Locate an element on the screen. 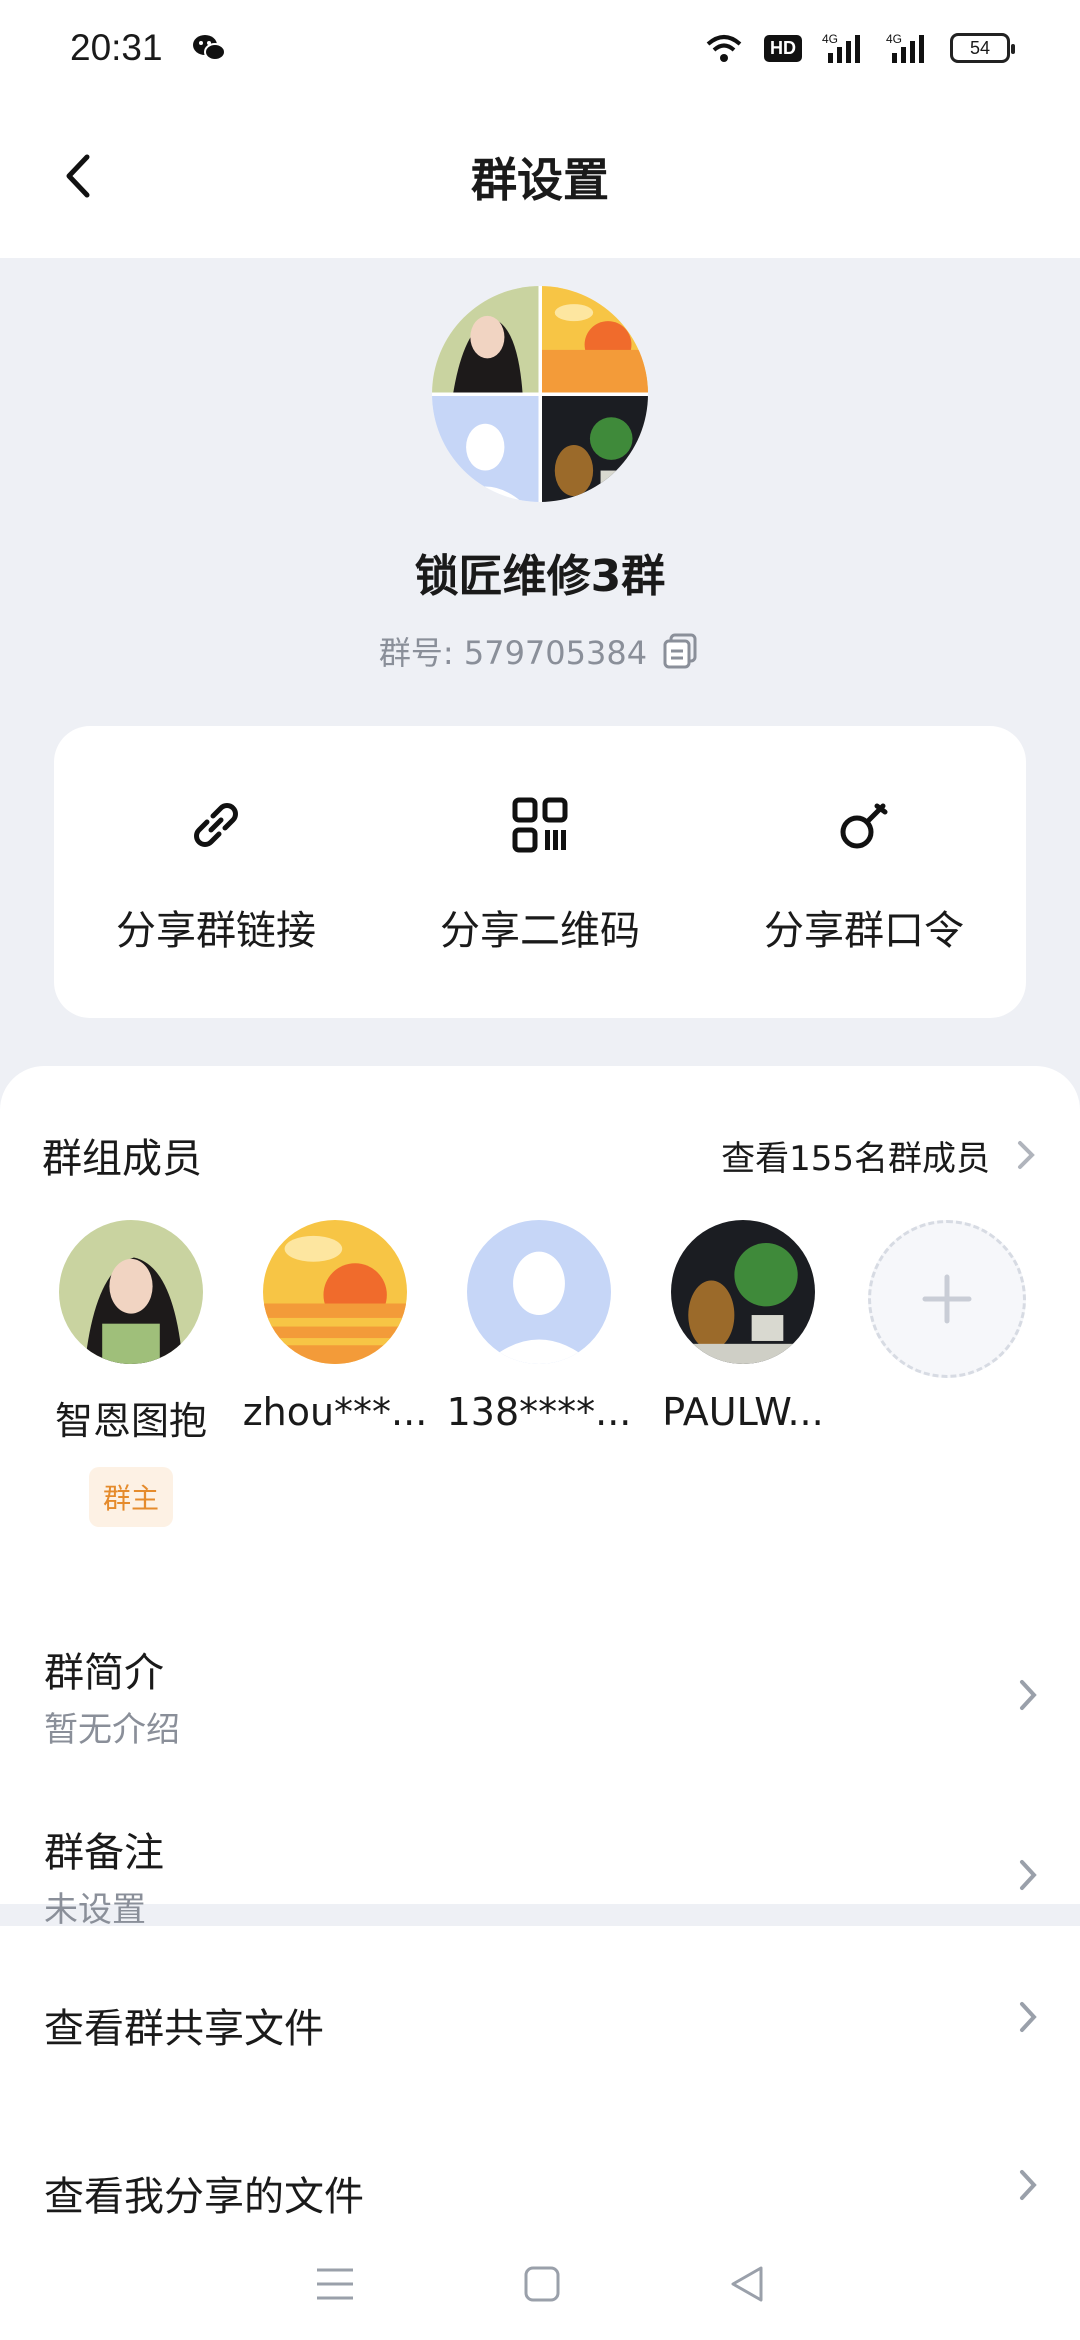 This screenshot has width=1080, height=2340. share-password-button: 分享群口令 is located at coordinates (864, 872).